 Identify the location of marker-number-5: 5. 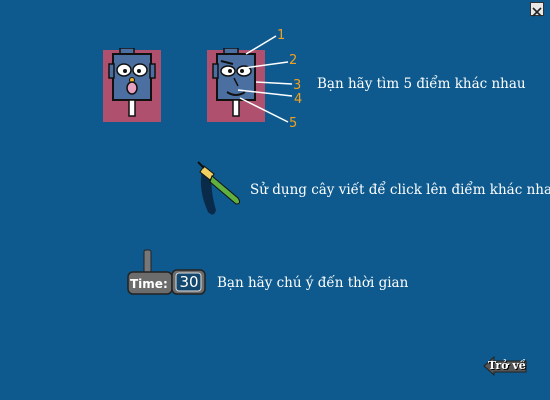
(293, 123).